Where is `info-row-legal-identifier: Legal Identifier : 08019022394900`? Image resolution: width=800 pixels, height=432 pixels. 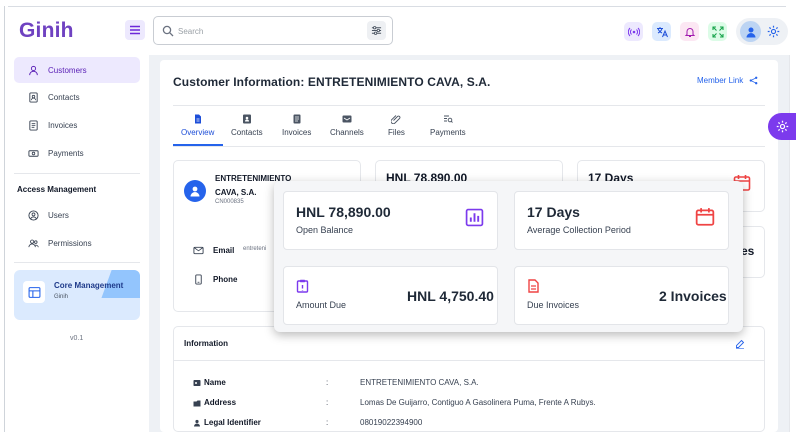 info-row-legal-identifier: Legal Identifier : 08019022394900 is located at coordinates (478, 424).